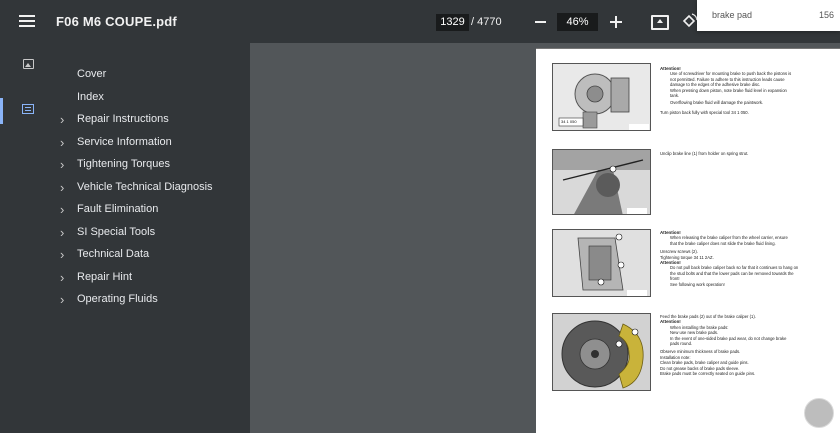 This screenshot has width=840, height=433. Describe the element at coordinates (28, 64) in the screenshot. I see `thumbnails-icon` at that location.